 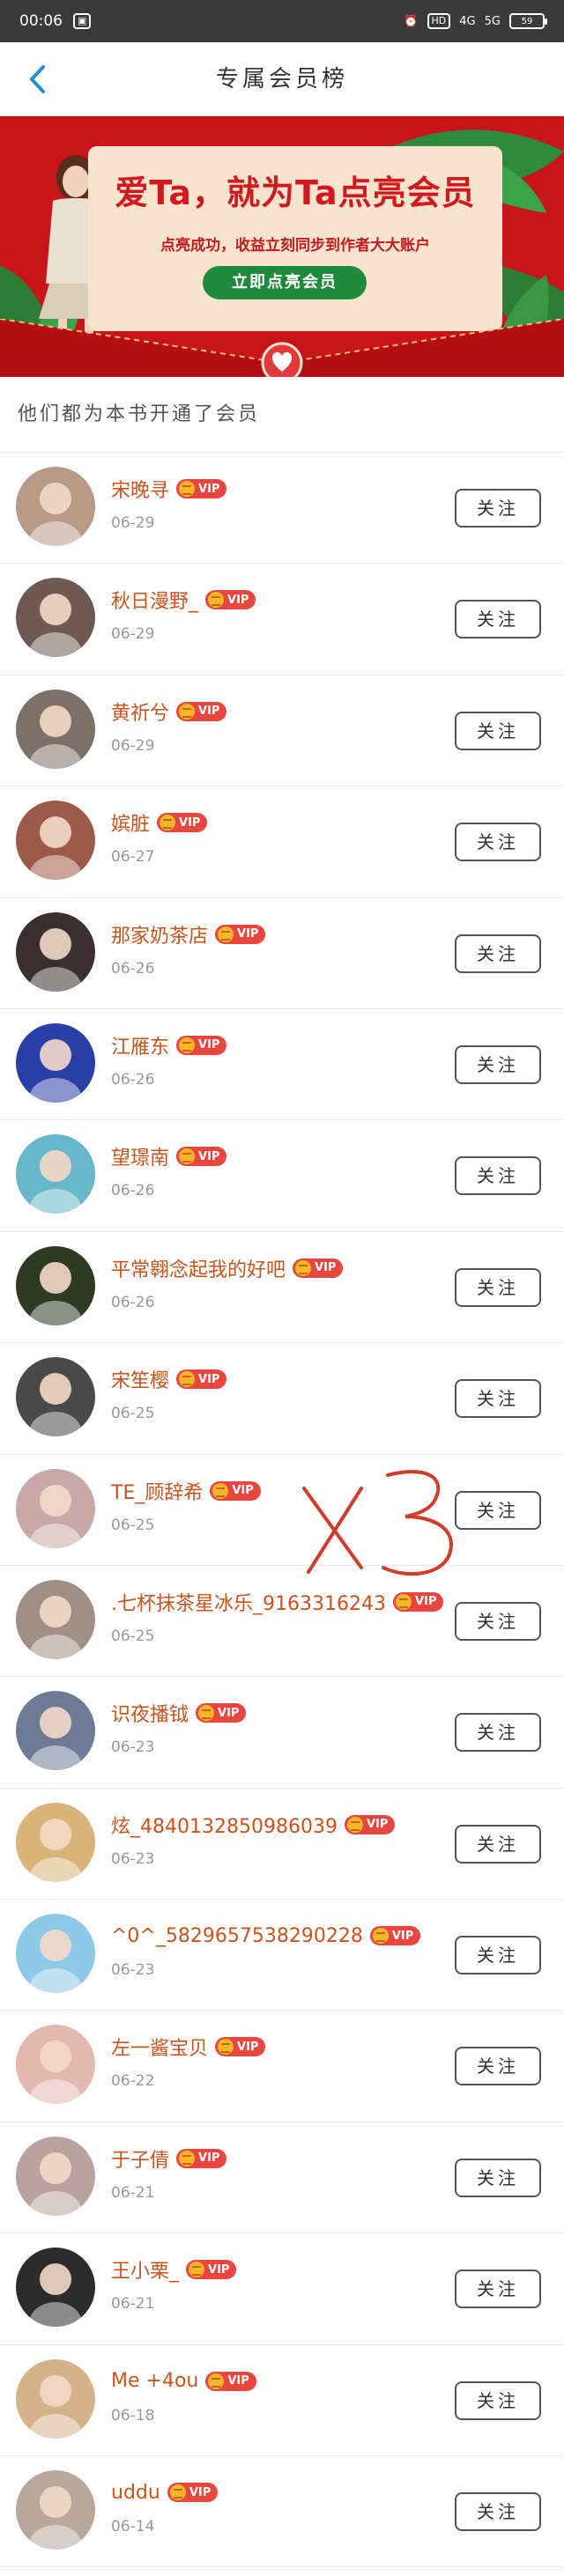 What do you see at coordinates (282, 509) in the screenshot?
I see `member-row: 宋晚寻 VIP 06-29 关注` at bounding box center [282, 509].